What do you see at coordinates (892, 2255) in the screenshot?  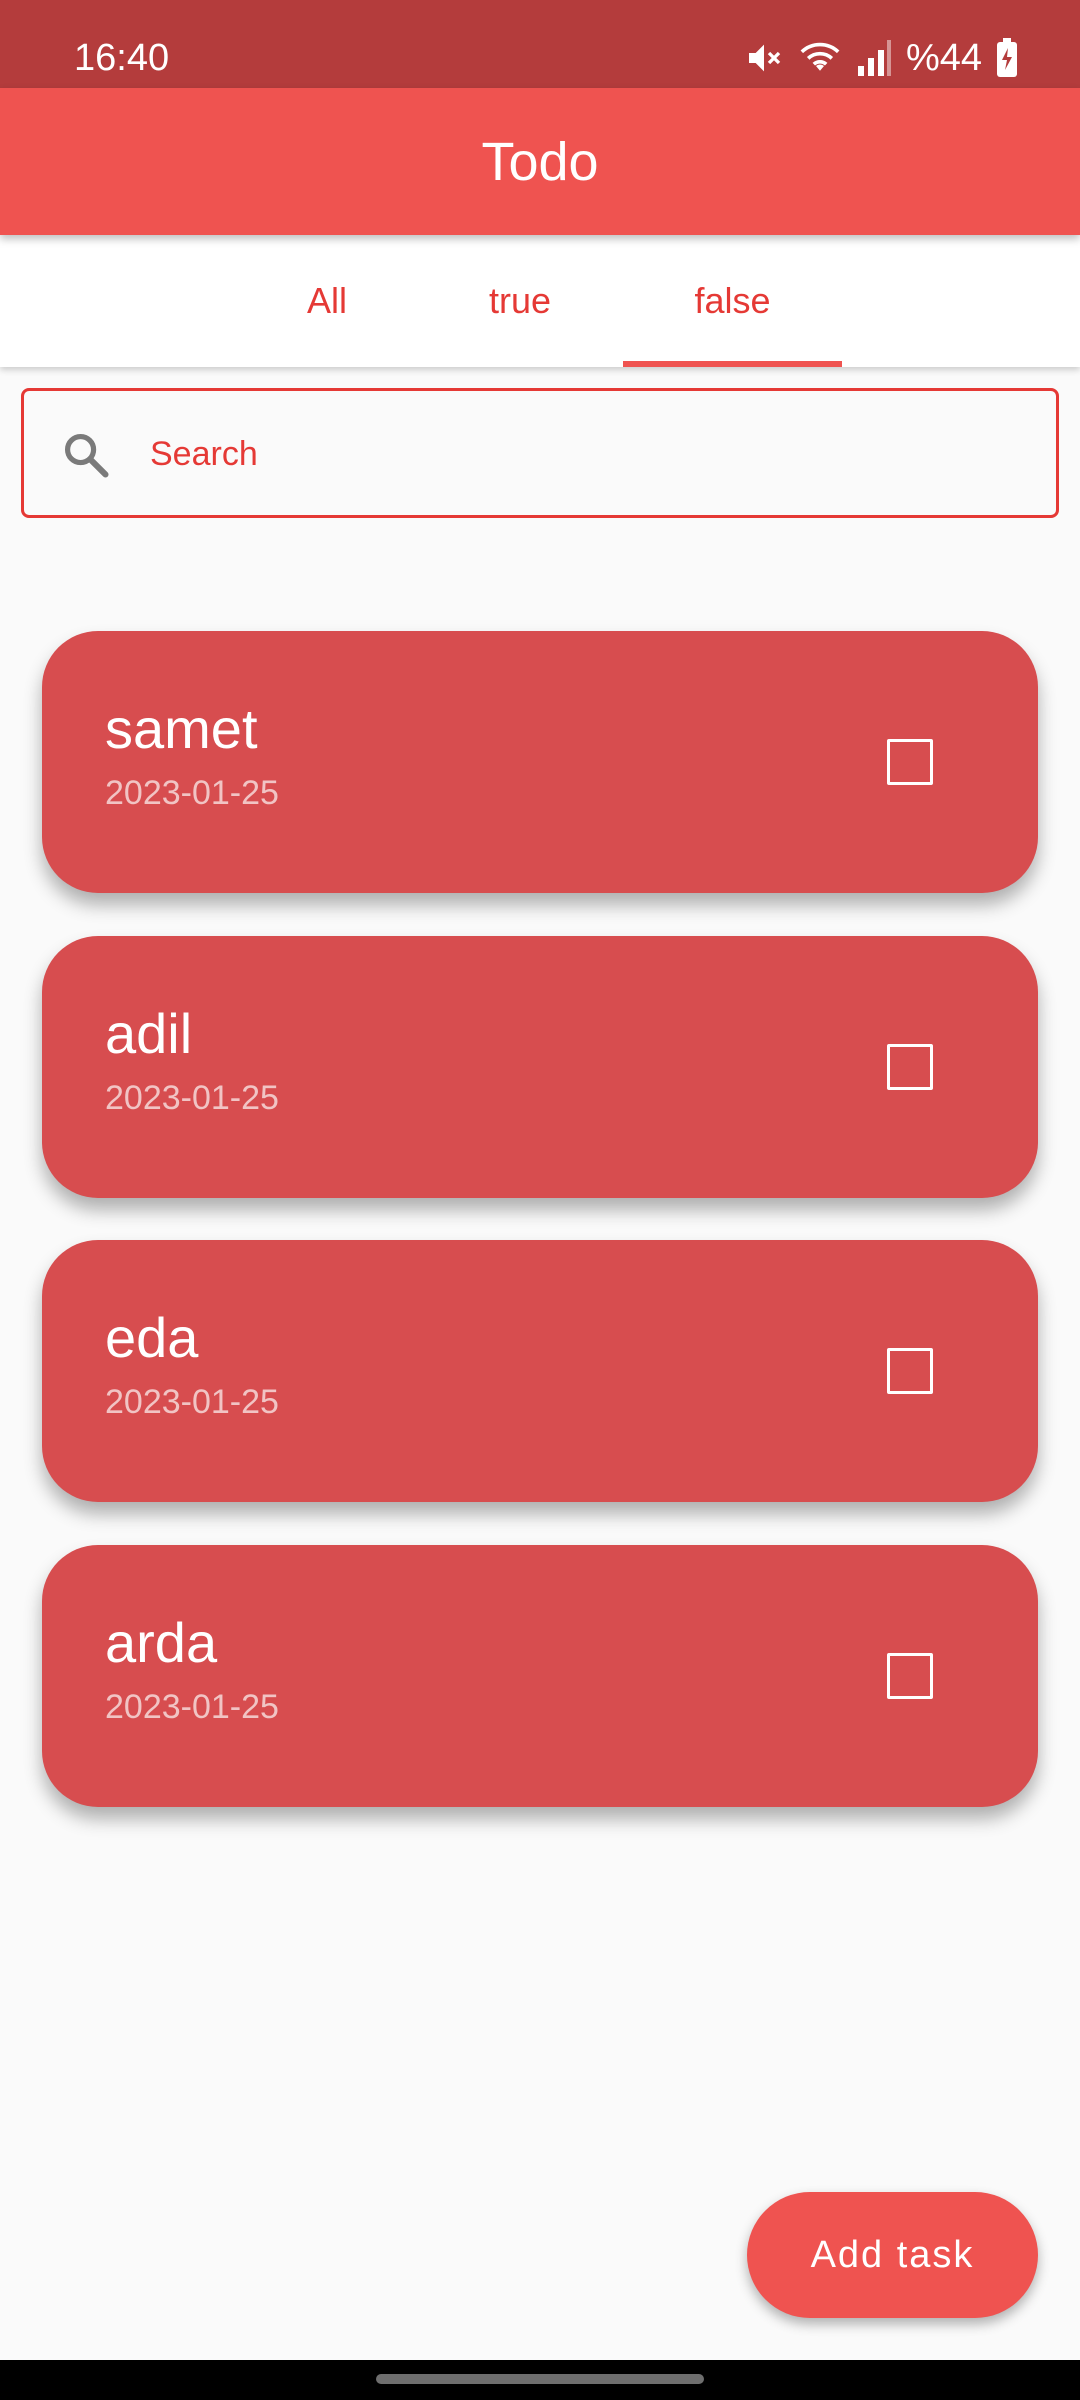 I see `add-task-button: Add task` at bounding box center [892, 2255].